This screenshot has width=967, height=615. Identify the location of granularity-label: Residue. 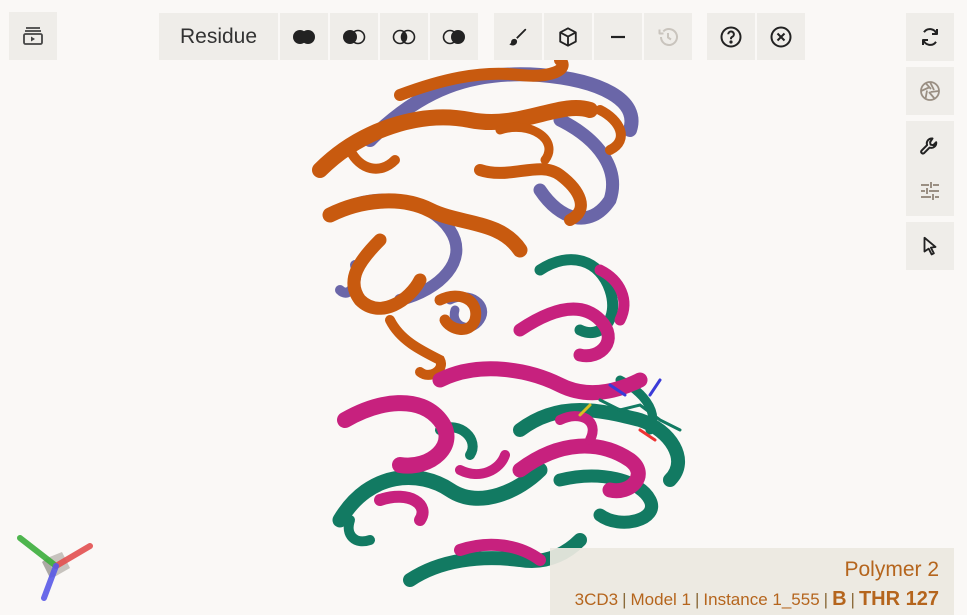
(218, 36).